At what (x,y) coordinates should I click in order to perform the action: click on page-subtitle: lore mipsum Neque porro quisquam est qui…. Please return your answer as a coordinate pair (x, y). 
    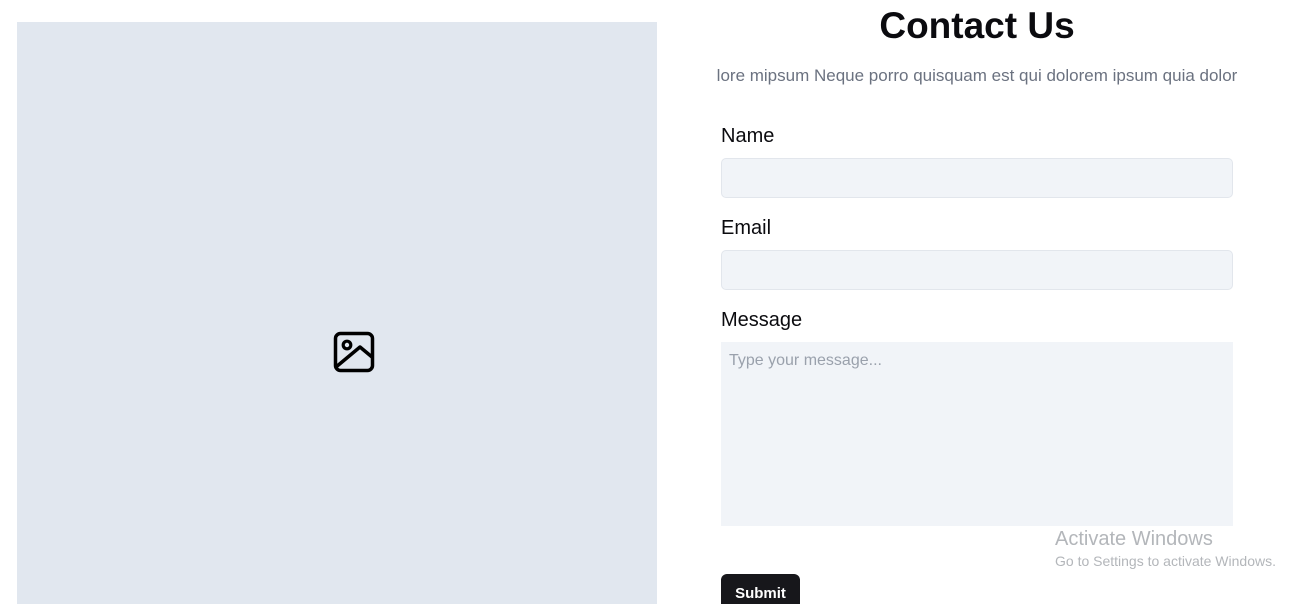
    Looking at the image, I should click on (977, 75).